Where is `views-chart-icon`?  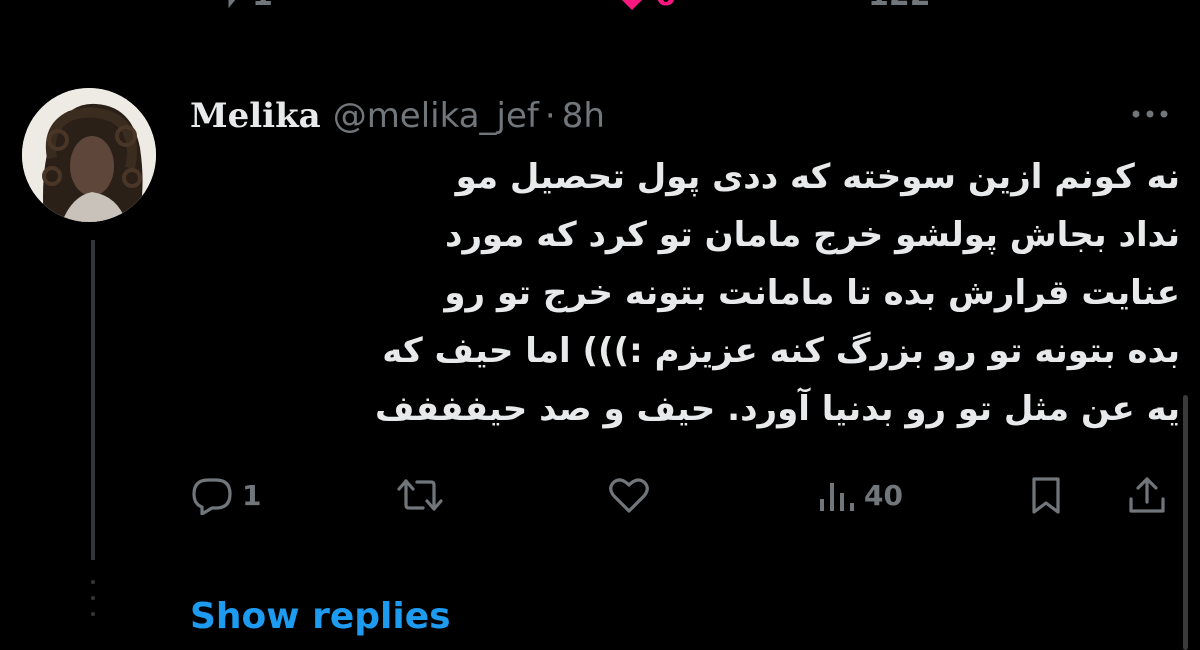 views-chart-icon is located at coordinates (836, 495).